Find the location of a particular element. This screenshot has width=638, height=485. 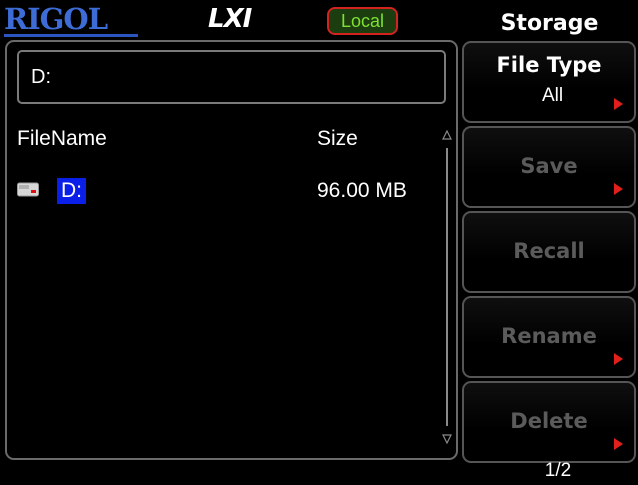

softkey-value: All is located at coordinates (553, 95).